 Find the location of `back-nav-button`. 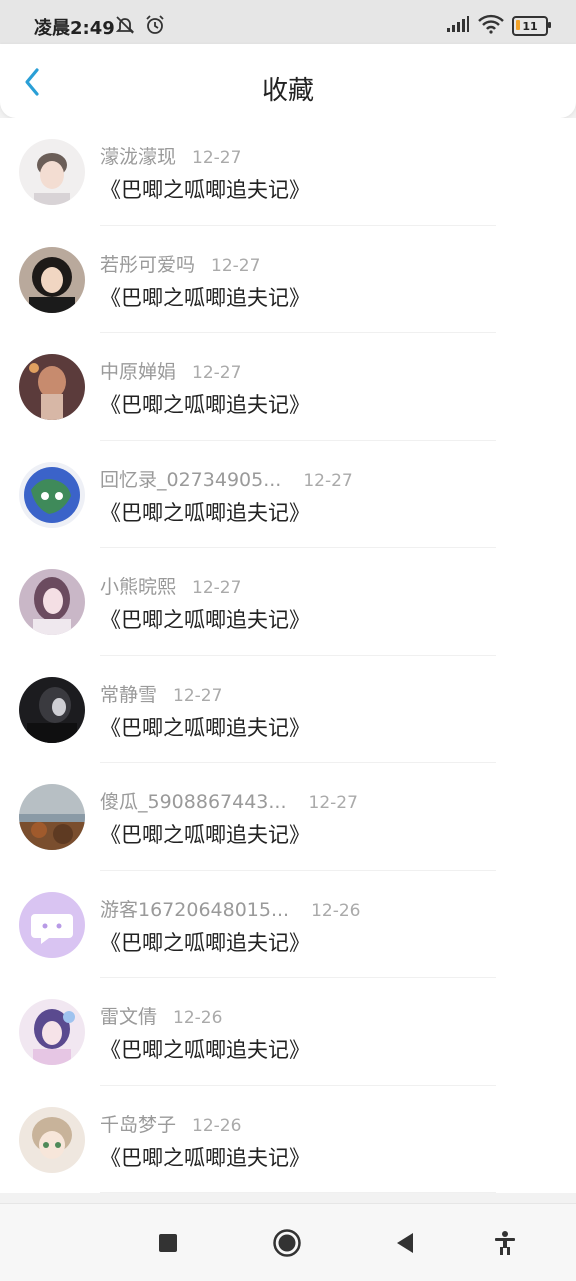

back-nav-button is located at coordinates (405, 1243).